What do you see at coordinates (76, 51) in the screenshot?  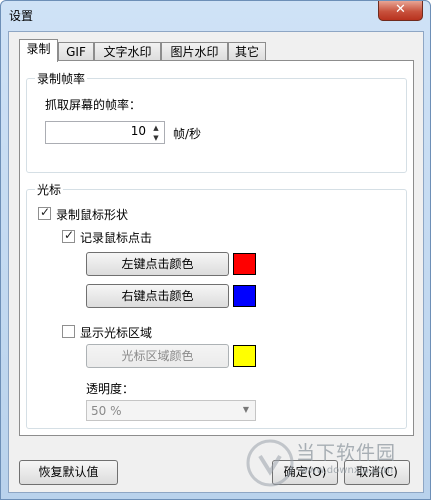 I see `tab-gif: GIF` at bounding box center [76, 51].